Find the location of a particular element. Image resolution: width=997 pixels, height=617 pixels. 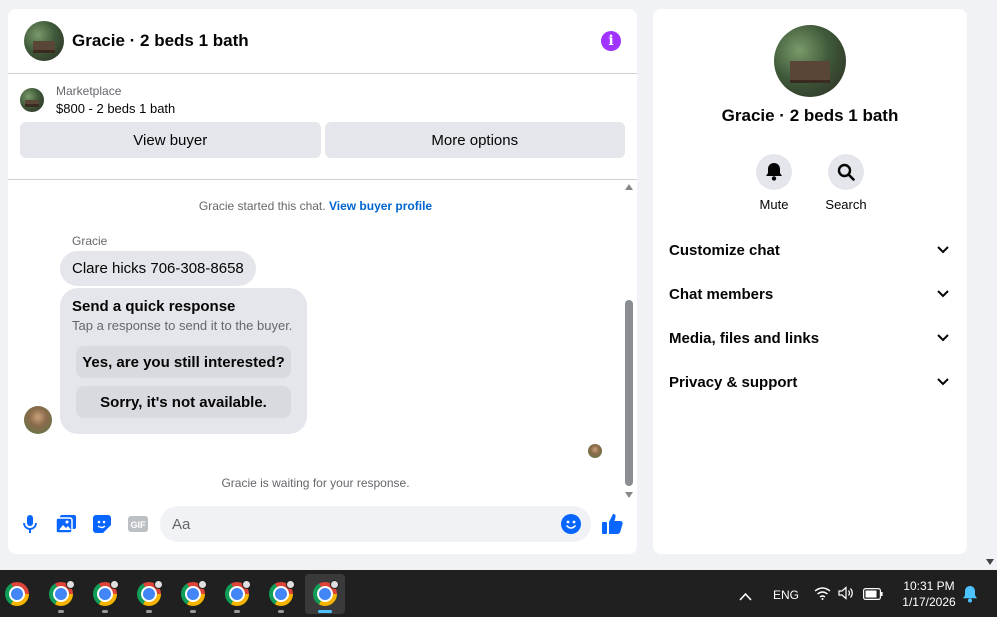

page-scroll-down-arrow is located at coordinates (990, 562).